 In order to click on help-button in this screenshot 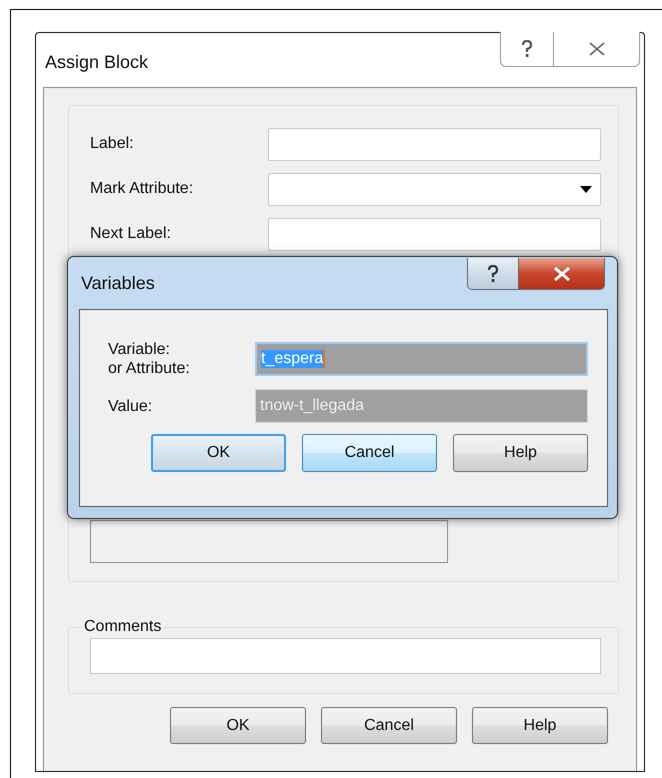, I will do `click(493, 273)`.